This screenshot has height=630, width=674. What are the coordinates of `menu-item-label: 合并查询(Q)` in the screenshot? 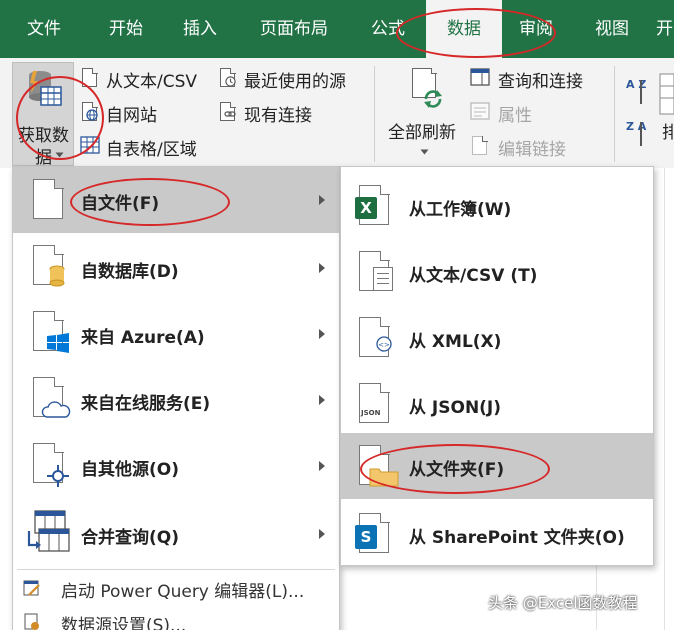 It's located at (130, 538).